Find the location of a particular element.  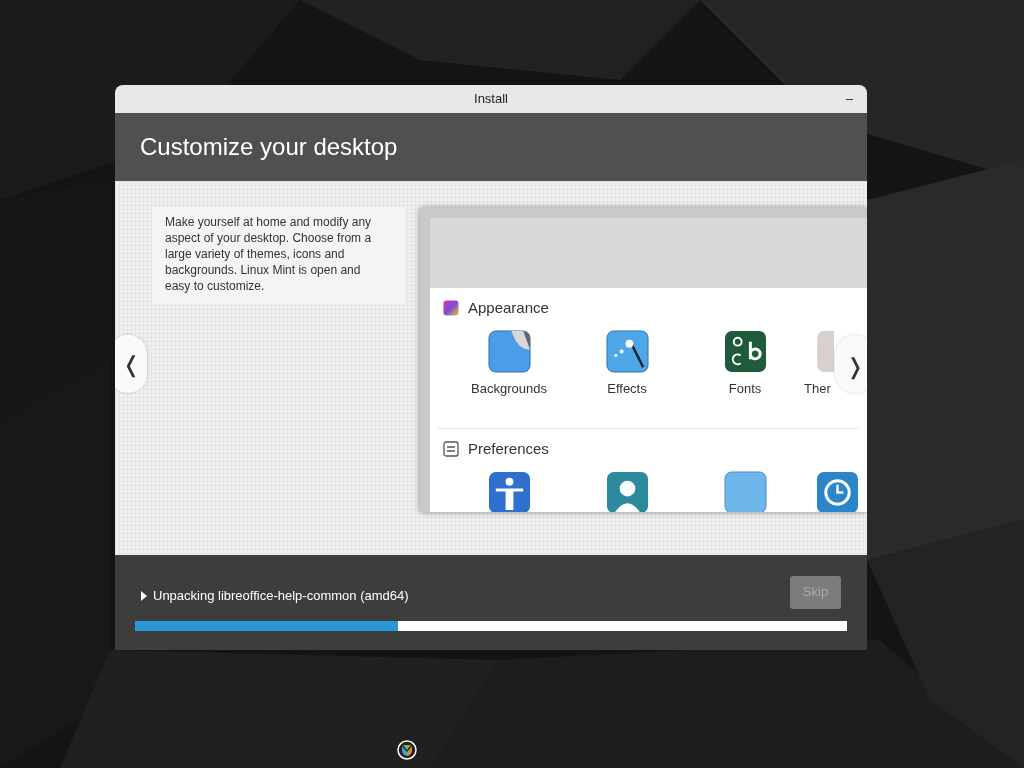

font-icon is located at coordinates (745, 351).